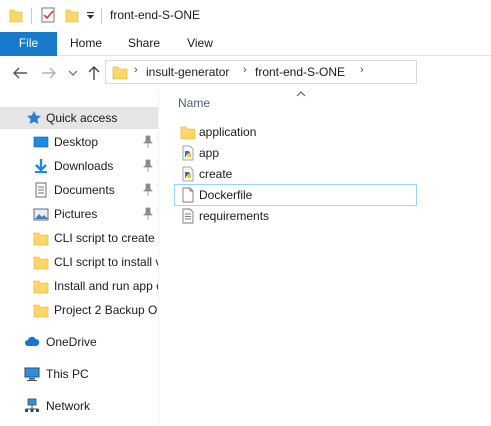 The image size is (491, 426). Describe the element at coordinates (106, 286) in the screenshot. I see `nav-label: Install and run app o` at that location.